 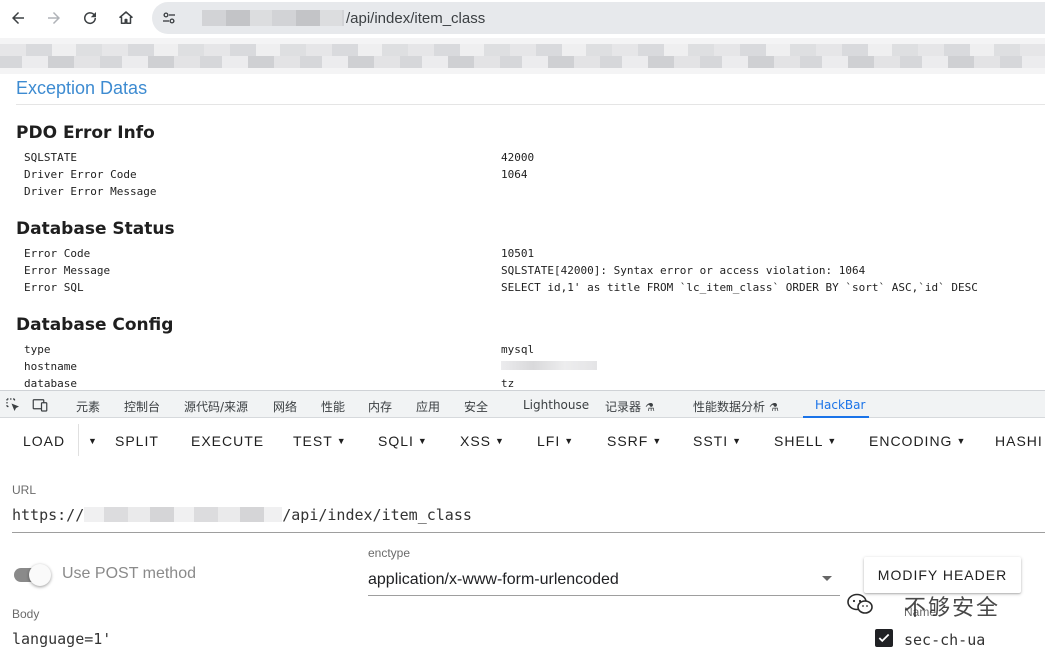 I want to click on test-menu: TEST ▼, so click(x=320, y=441).